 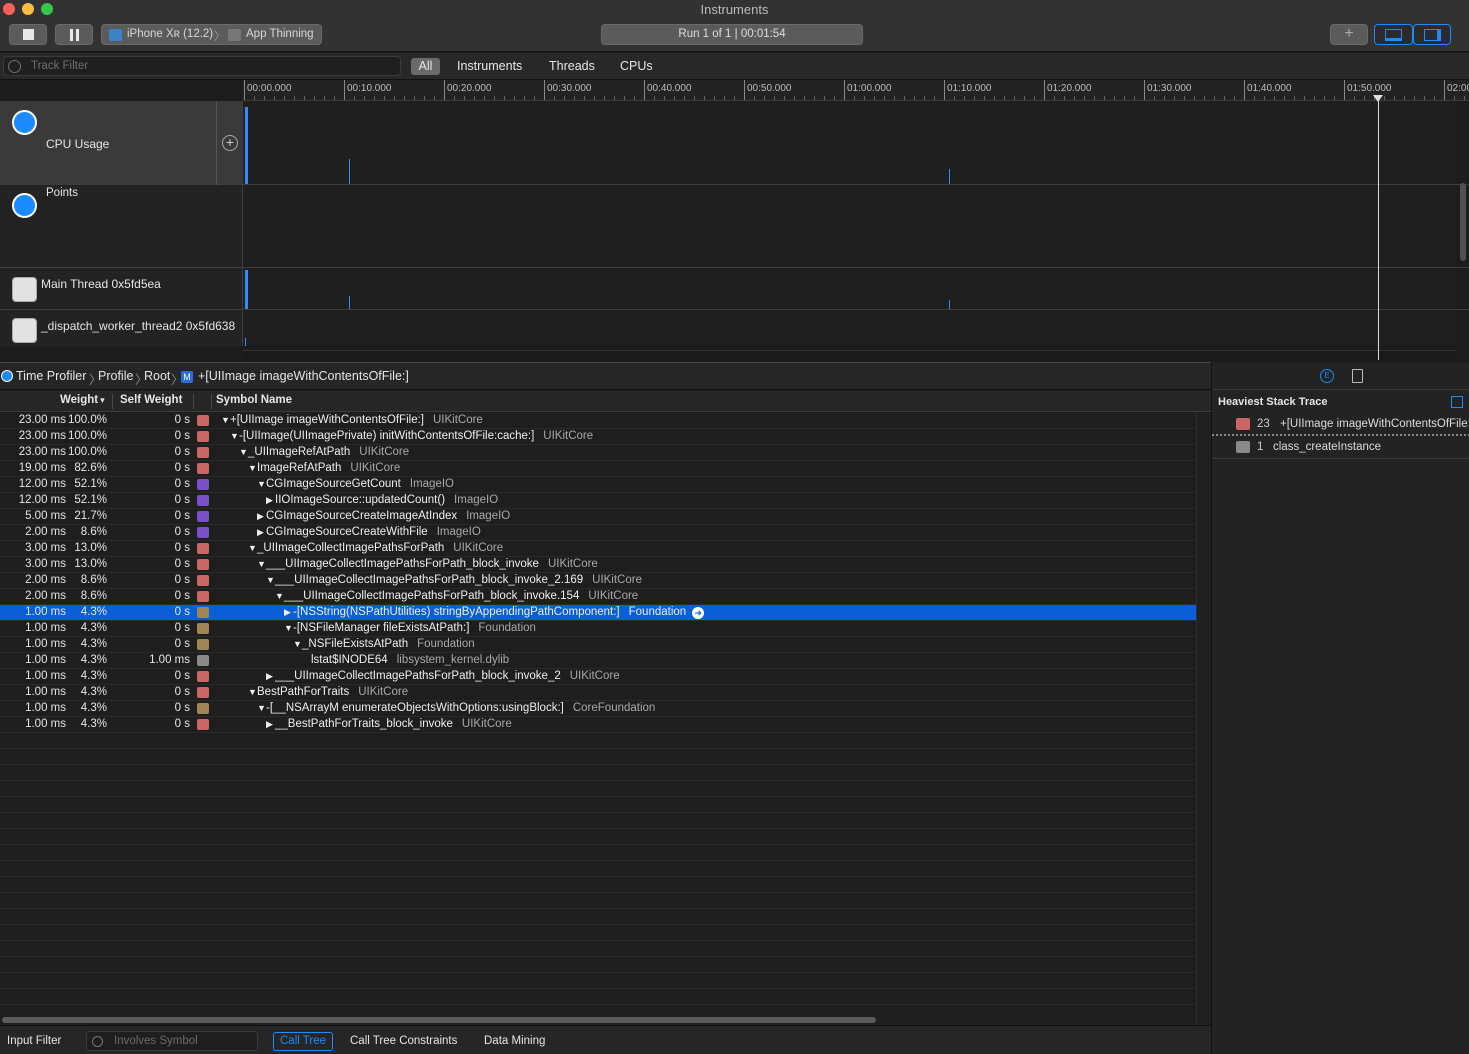 What do you see at coordinates (732, 34) in the screenshot?
I see `run-status: Run 1 of 1 | 00:01:54` at bounding box center [732, 34].